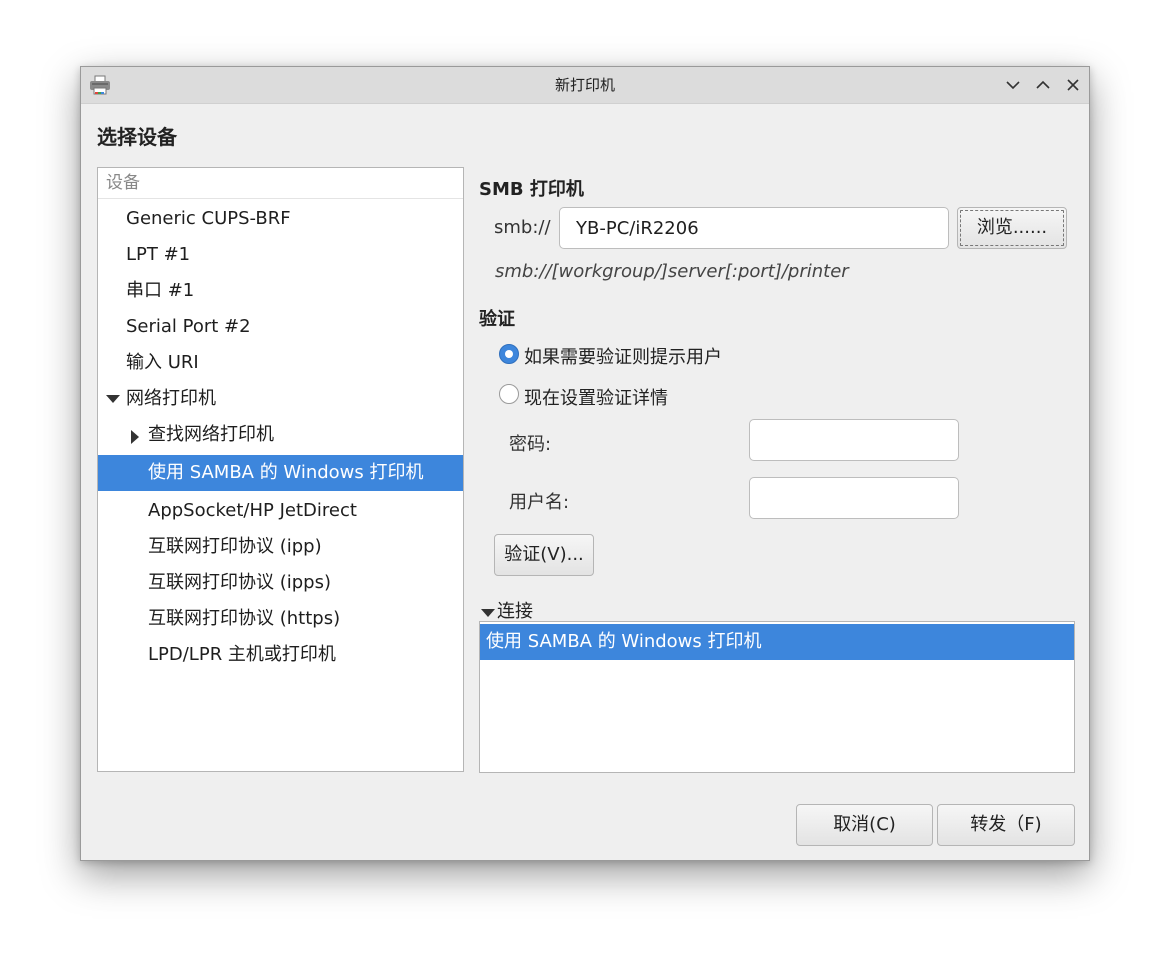  I want to click on maximize-button, so click(1043, 85).